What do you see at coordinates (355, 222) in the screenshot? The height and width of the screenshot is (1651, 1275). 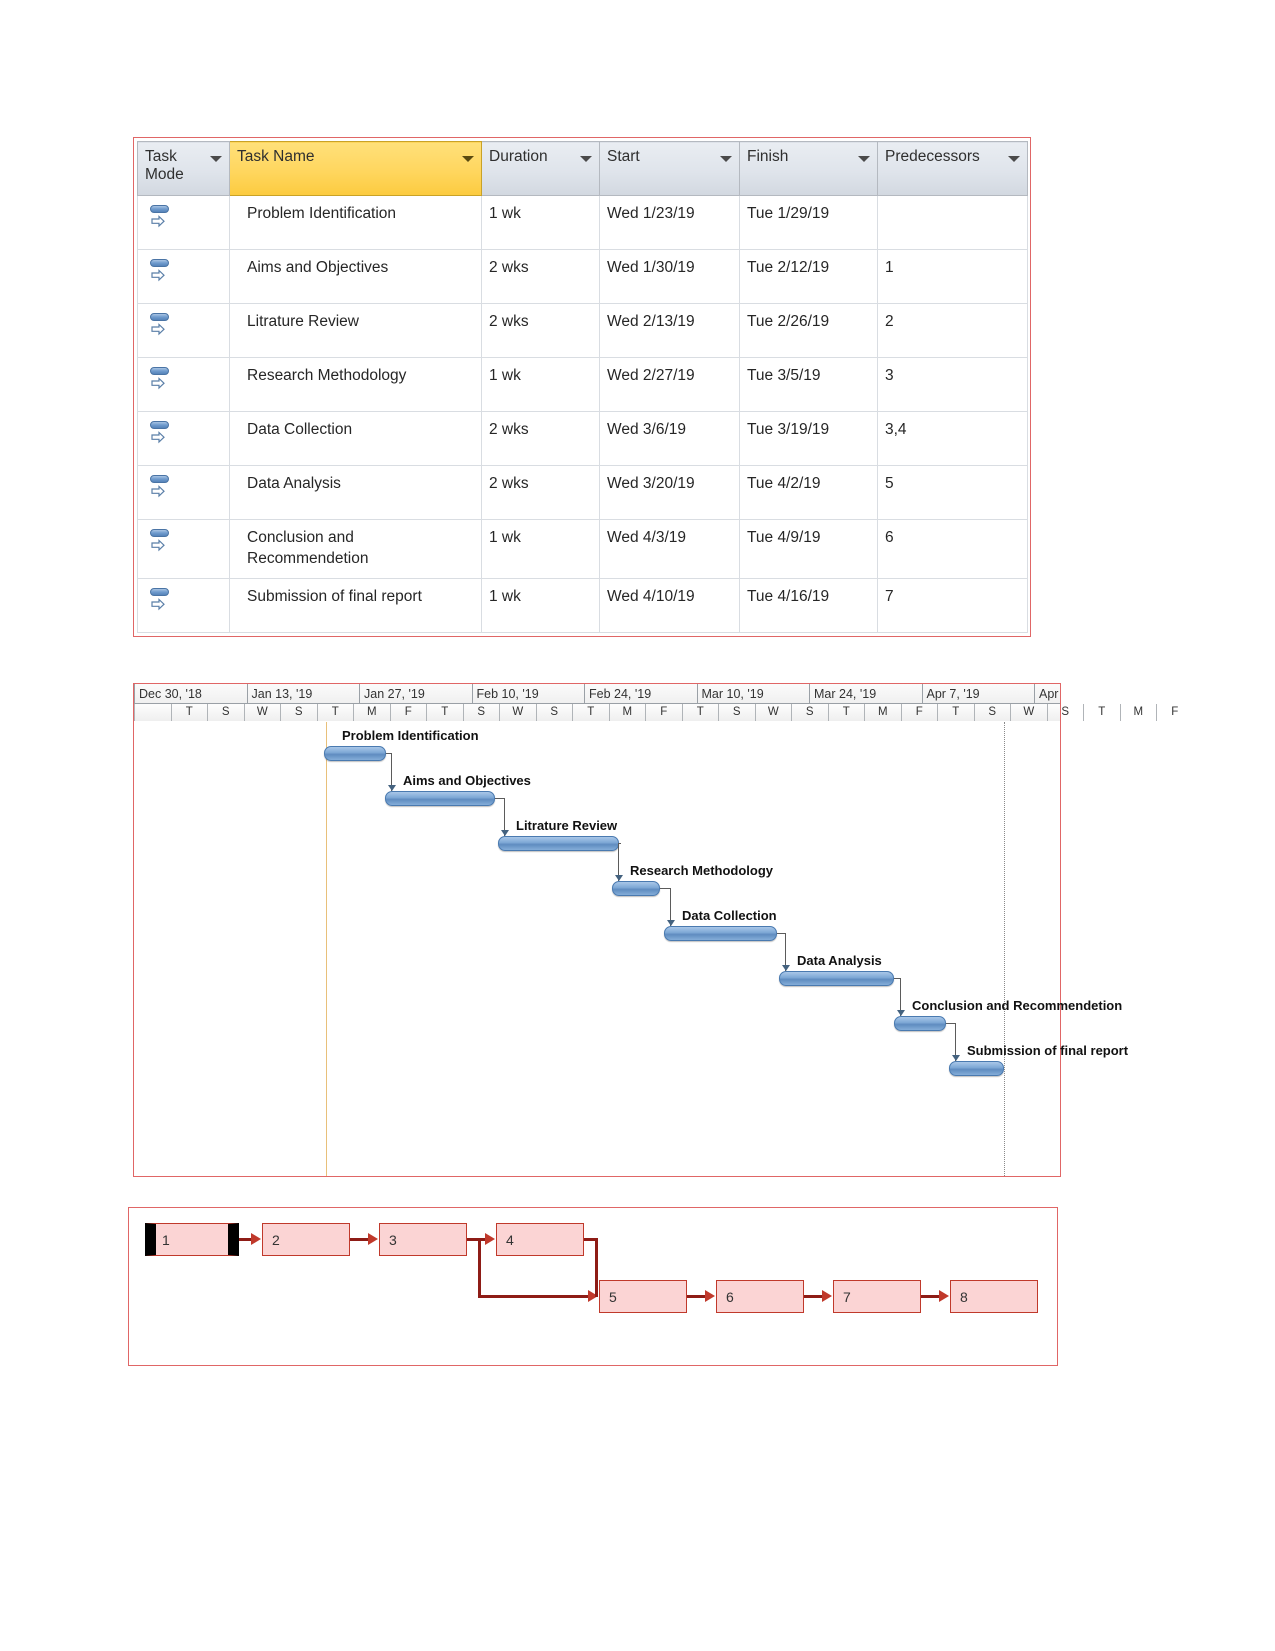 I see `cell-task-name: Problem Identification` at bounding box center [355, 222].